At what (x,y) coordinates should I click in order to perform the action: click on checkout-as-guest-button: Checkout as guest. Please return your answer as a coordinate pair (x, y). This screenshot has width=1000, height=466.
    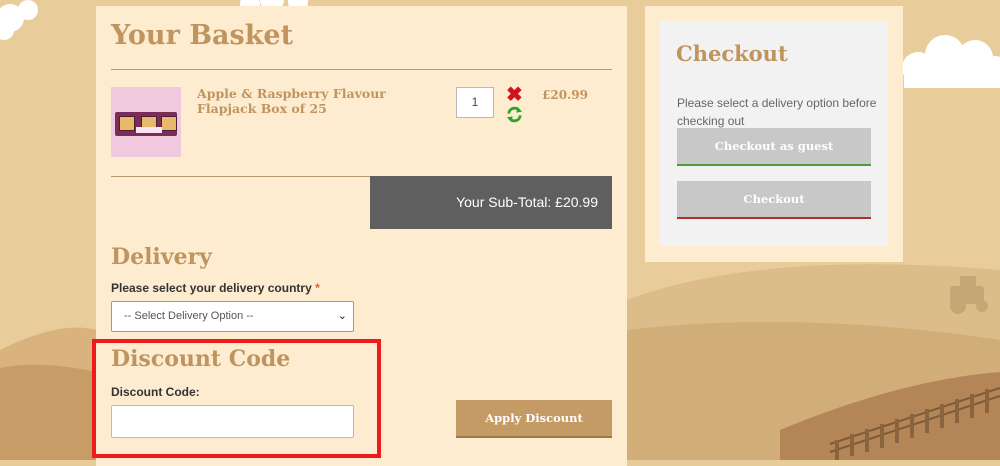
    Looking at the image, I should click on (774, 147).